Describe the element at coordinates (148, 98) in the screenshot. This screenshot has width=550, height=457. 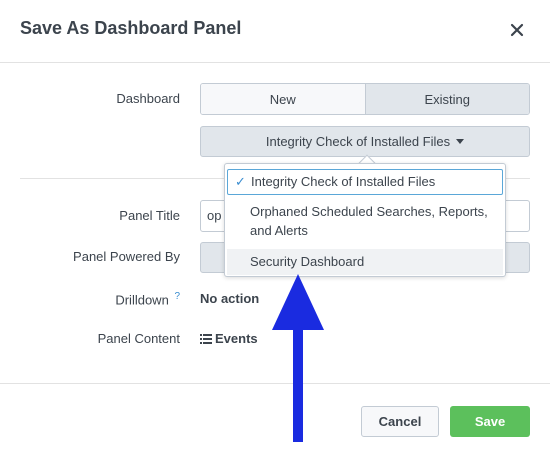
I see `dashboard-label: Dashboard` at that location.